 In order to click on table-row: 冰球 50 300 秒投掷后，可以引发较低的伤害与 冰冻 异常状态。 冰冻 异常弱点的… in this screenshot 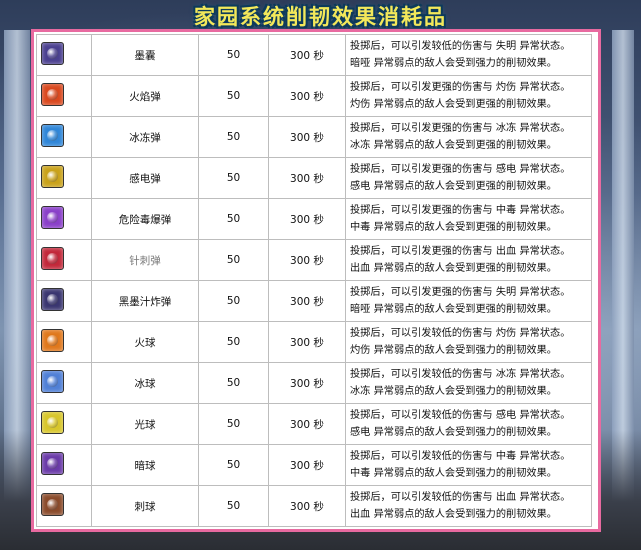, I will do `click(314, 383)`.